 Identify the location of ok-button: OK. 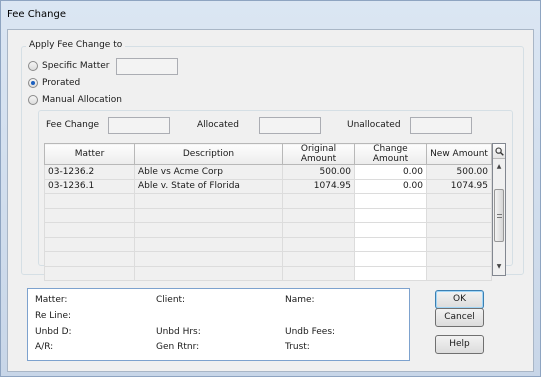
(459, 299).